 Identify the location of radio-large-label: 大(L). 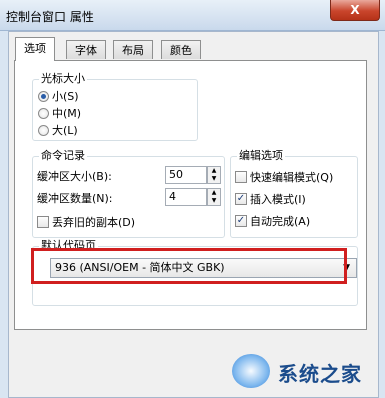
(65, 130).